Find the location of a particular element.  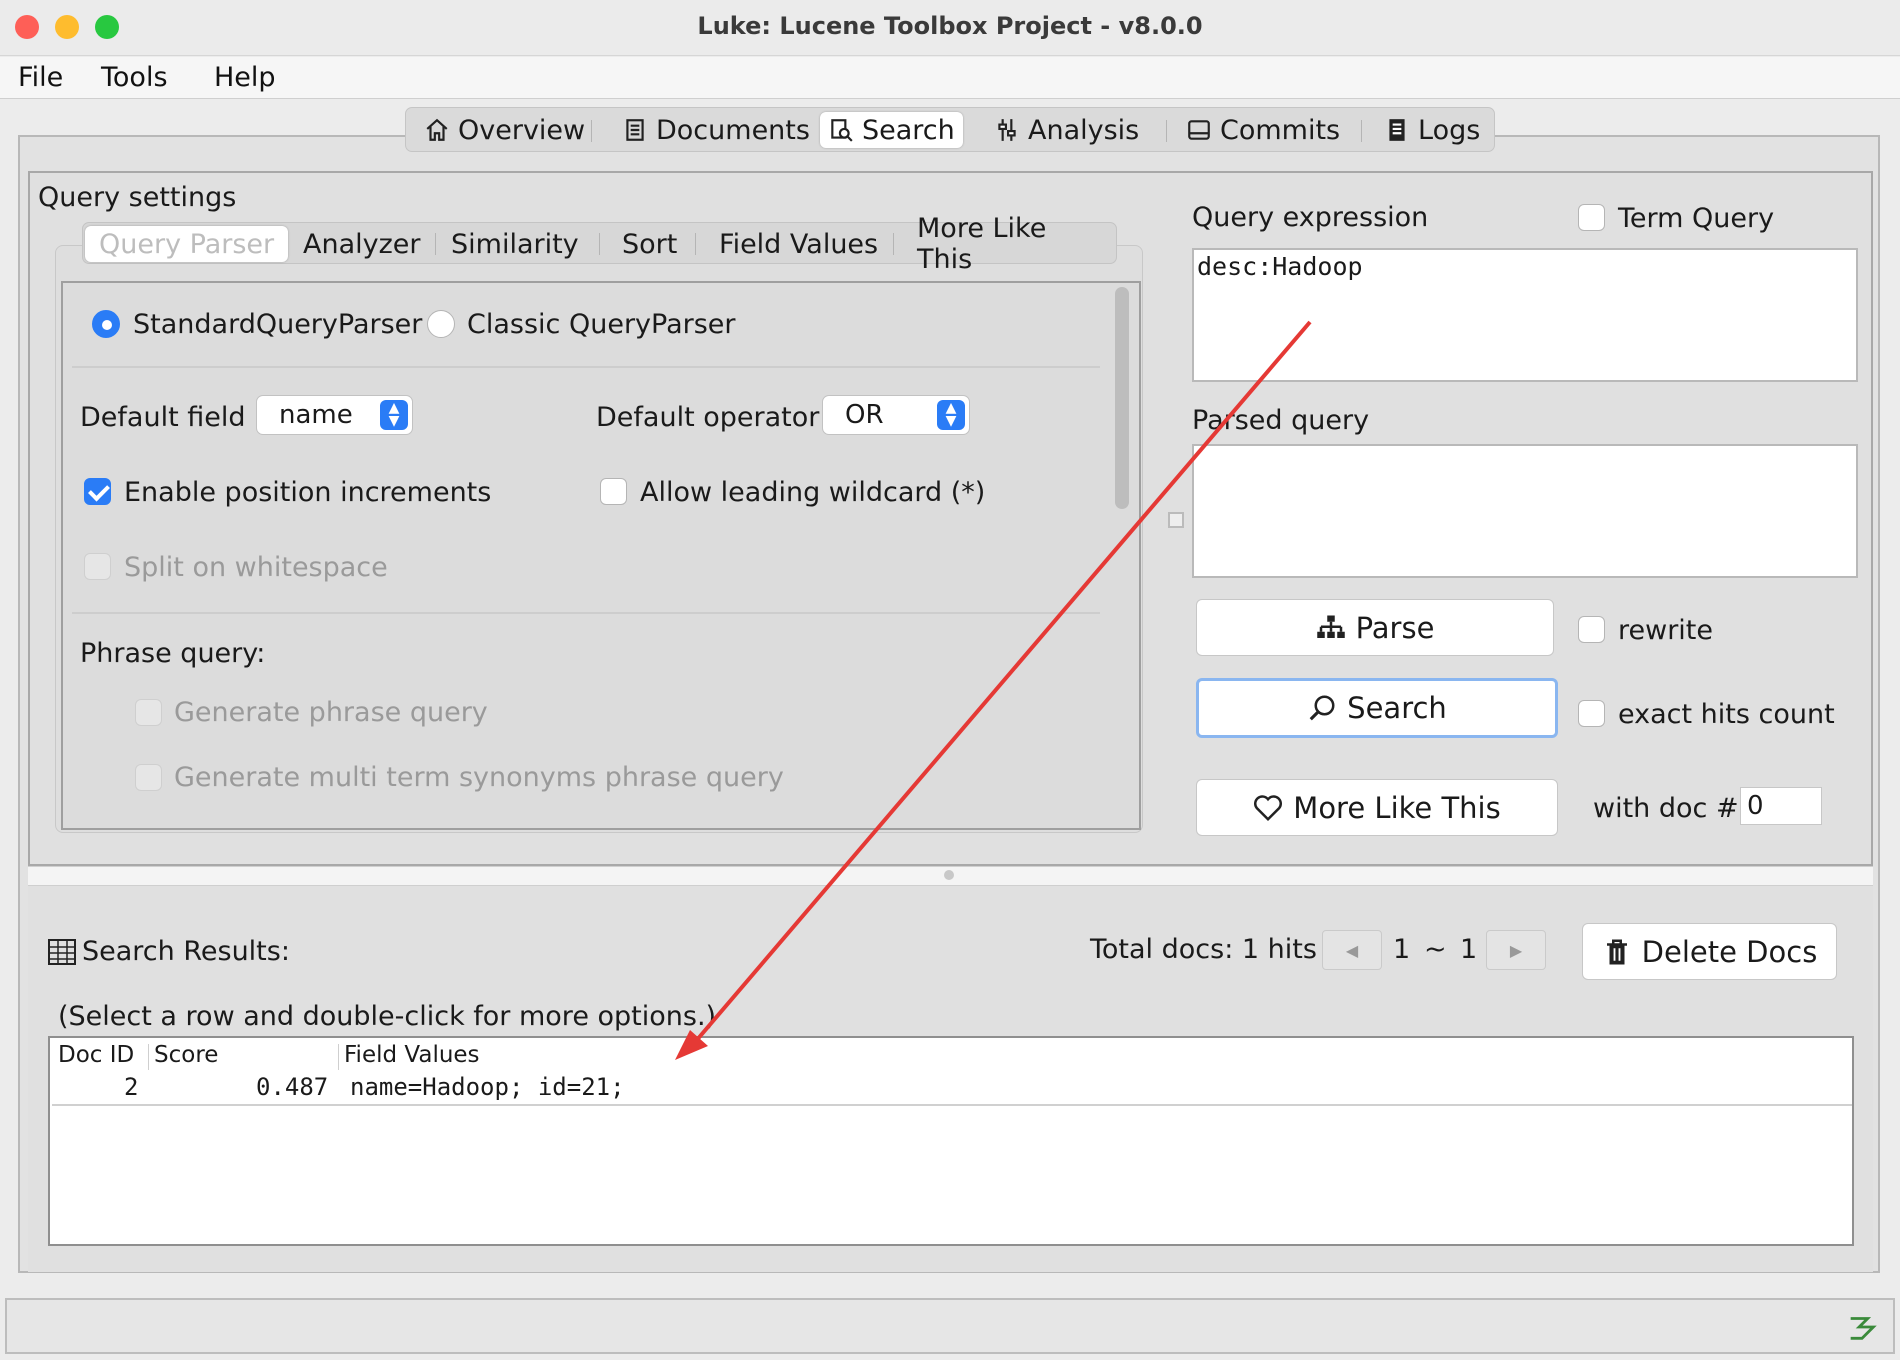

term-query-label: Term Query is located at coordinates (1696, 218).